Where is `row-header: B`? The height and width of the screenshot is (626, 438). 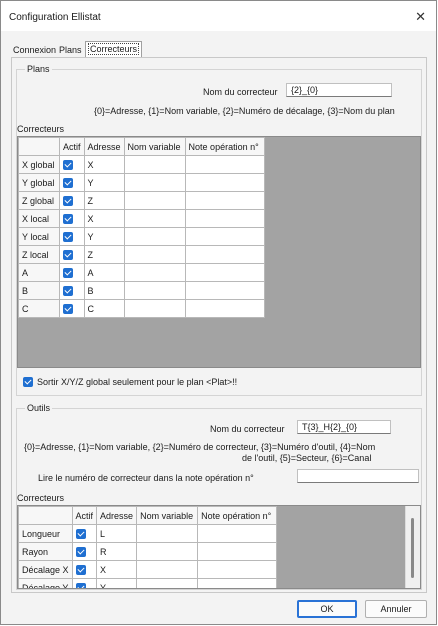
row-header: B is located at coordinates (39, 290).